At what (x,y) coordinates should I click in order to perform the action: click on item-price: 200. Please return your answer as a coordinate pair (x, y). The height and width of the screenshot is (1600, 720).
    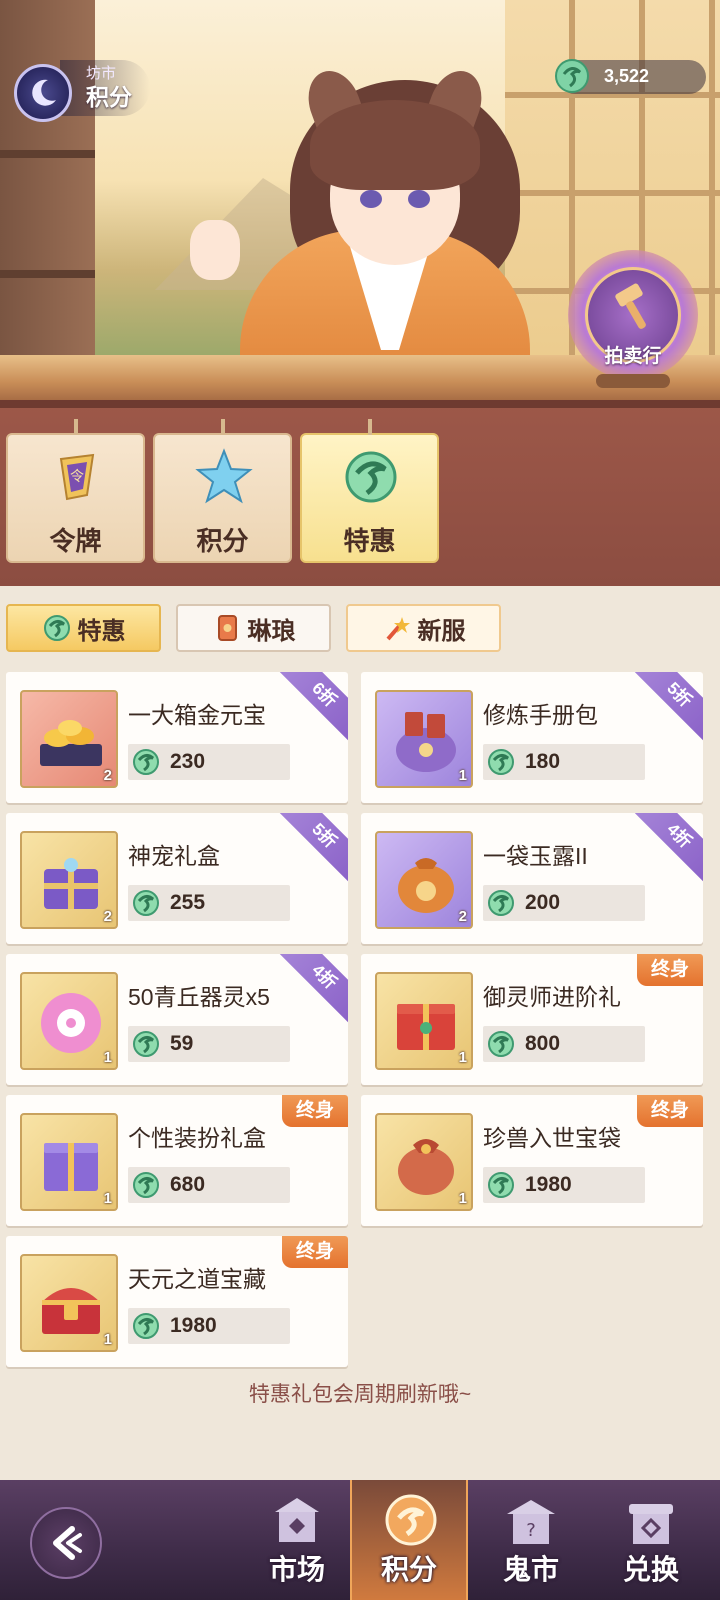
    Looking at the image, I should click on (564, 903).